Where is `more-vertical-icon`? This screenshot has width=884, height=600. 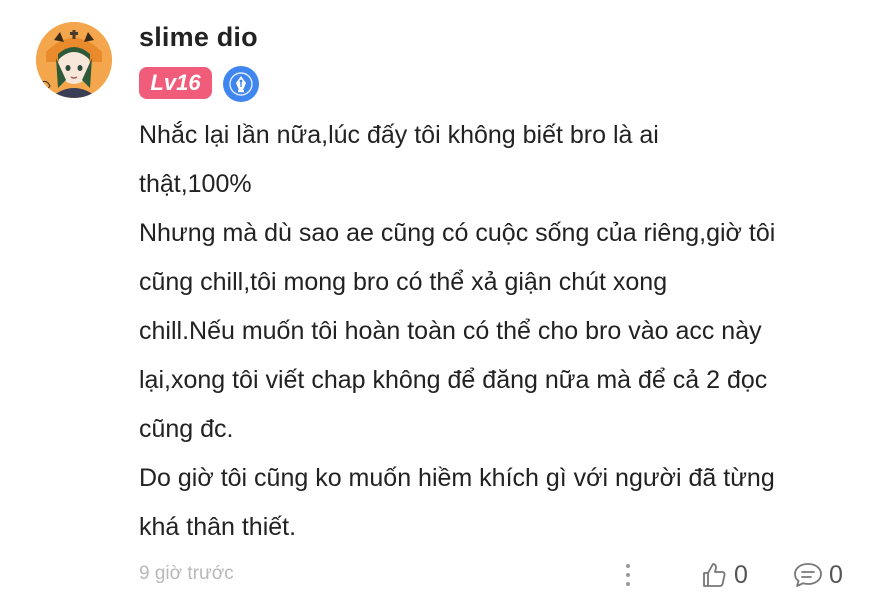
more-vertical-icon is located at coordinates (628, 566).